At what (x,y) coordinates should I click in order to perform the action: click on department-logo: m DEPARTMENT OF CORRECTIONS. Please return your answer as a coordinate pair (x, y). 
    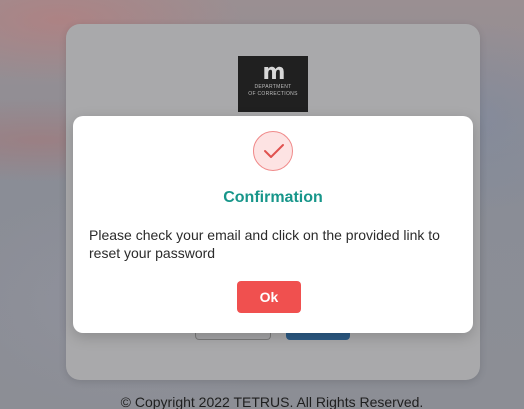
    Looking at the image, I should click on (273, 84).